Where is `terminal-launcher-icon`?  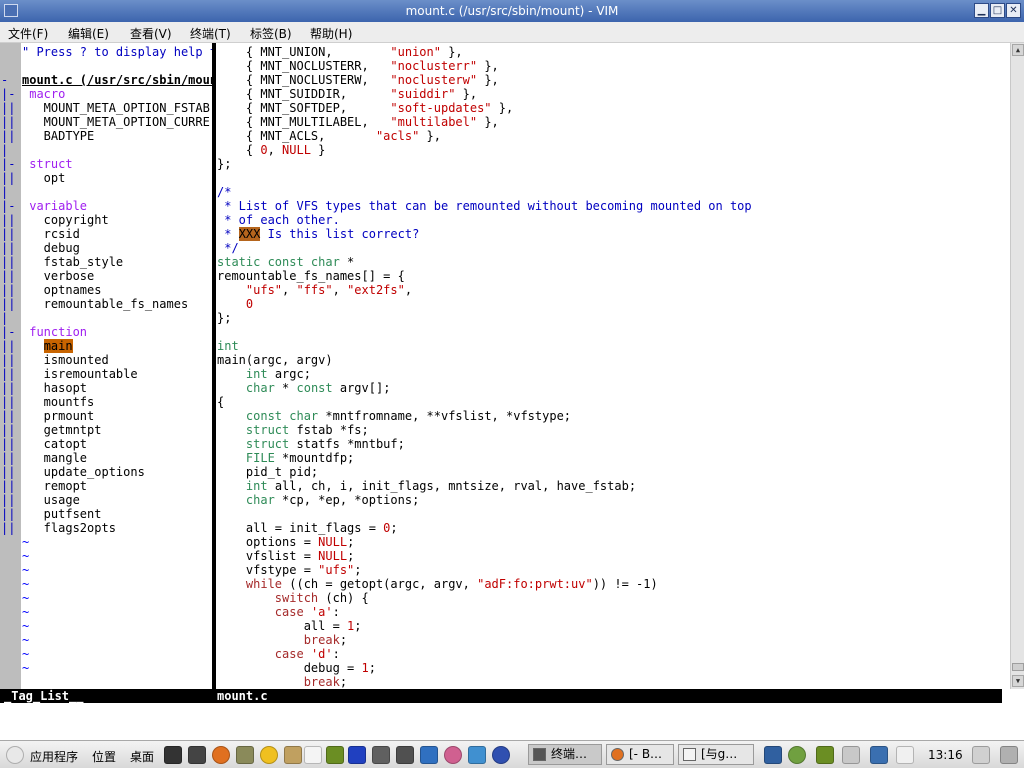
terminal-launcher-icon is located at coordinates (173, 755).